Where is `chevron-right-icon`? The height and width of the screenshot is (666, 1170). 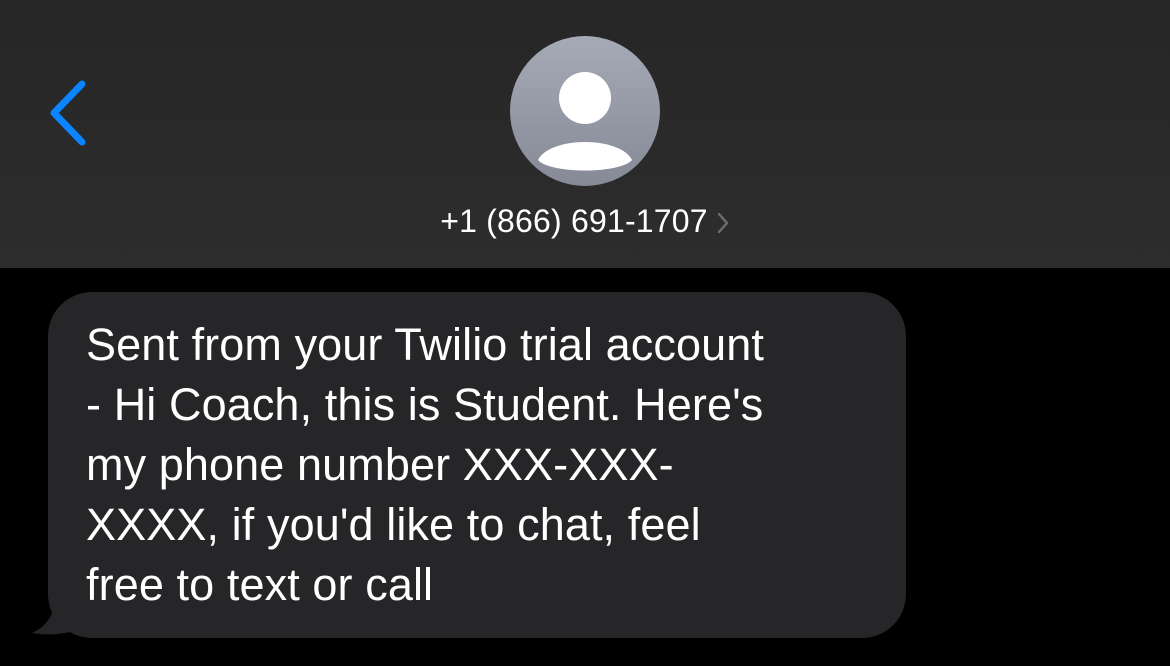 chevron-right-icon is located at coordinates (723, 223).